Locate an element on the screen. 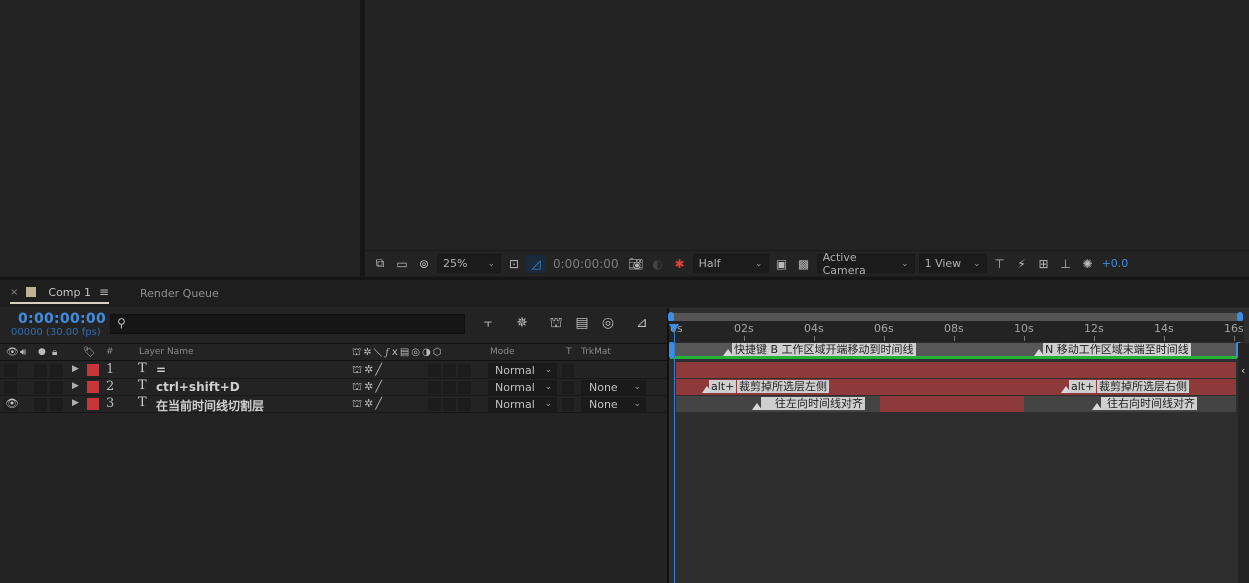 This screenshot has height=583, width=1249. solo-switch-icon: ● is located at coordinates (42, 352).